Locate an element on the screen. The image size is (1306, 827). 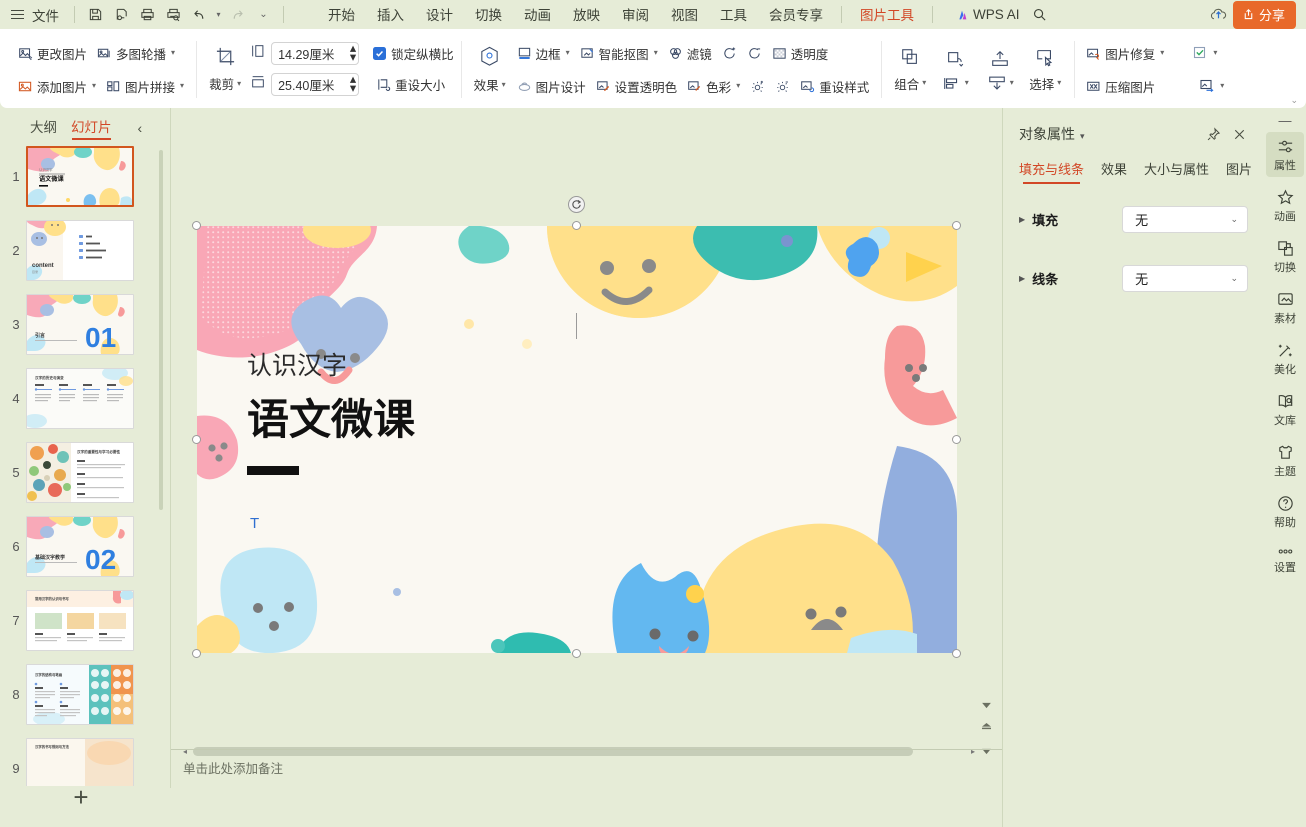
tab-transition: 切换 is located at coordinates (488, 14).